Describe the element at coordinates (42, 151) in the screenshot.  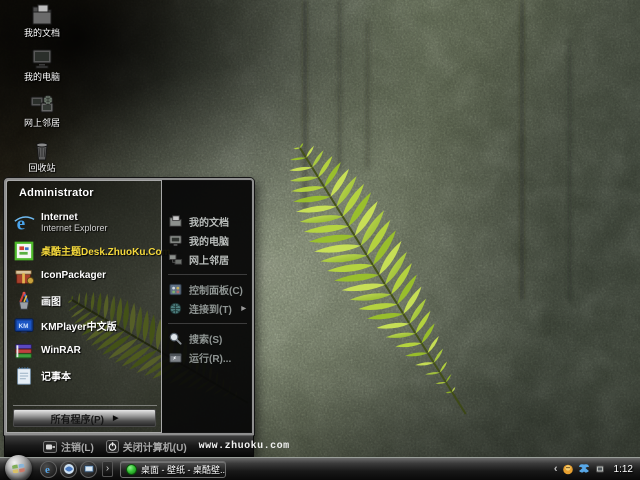
I see `recycle-bin-icon` at that location.